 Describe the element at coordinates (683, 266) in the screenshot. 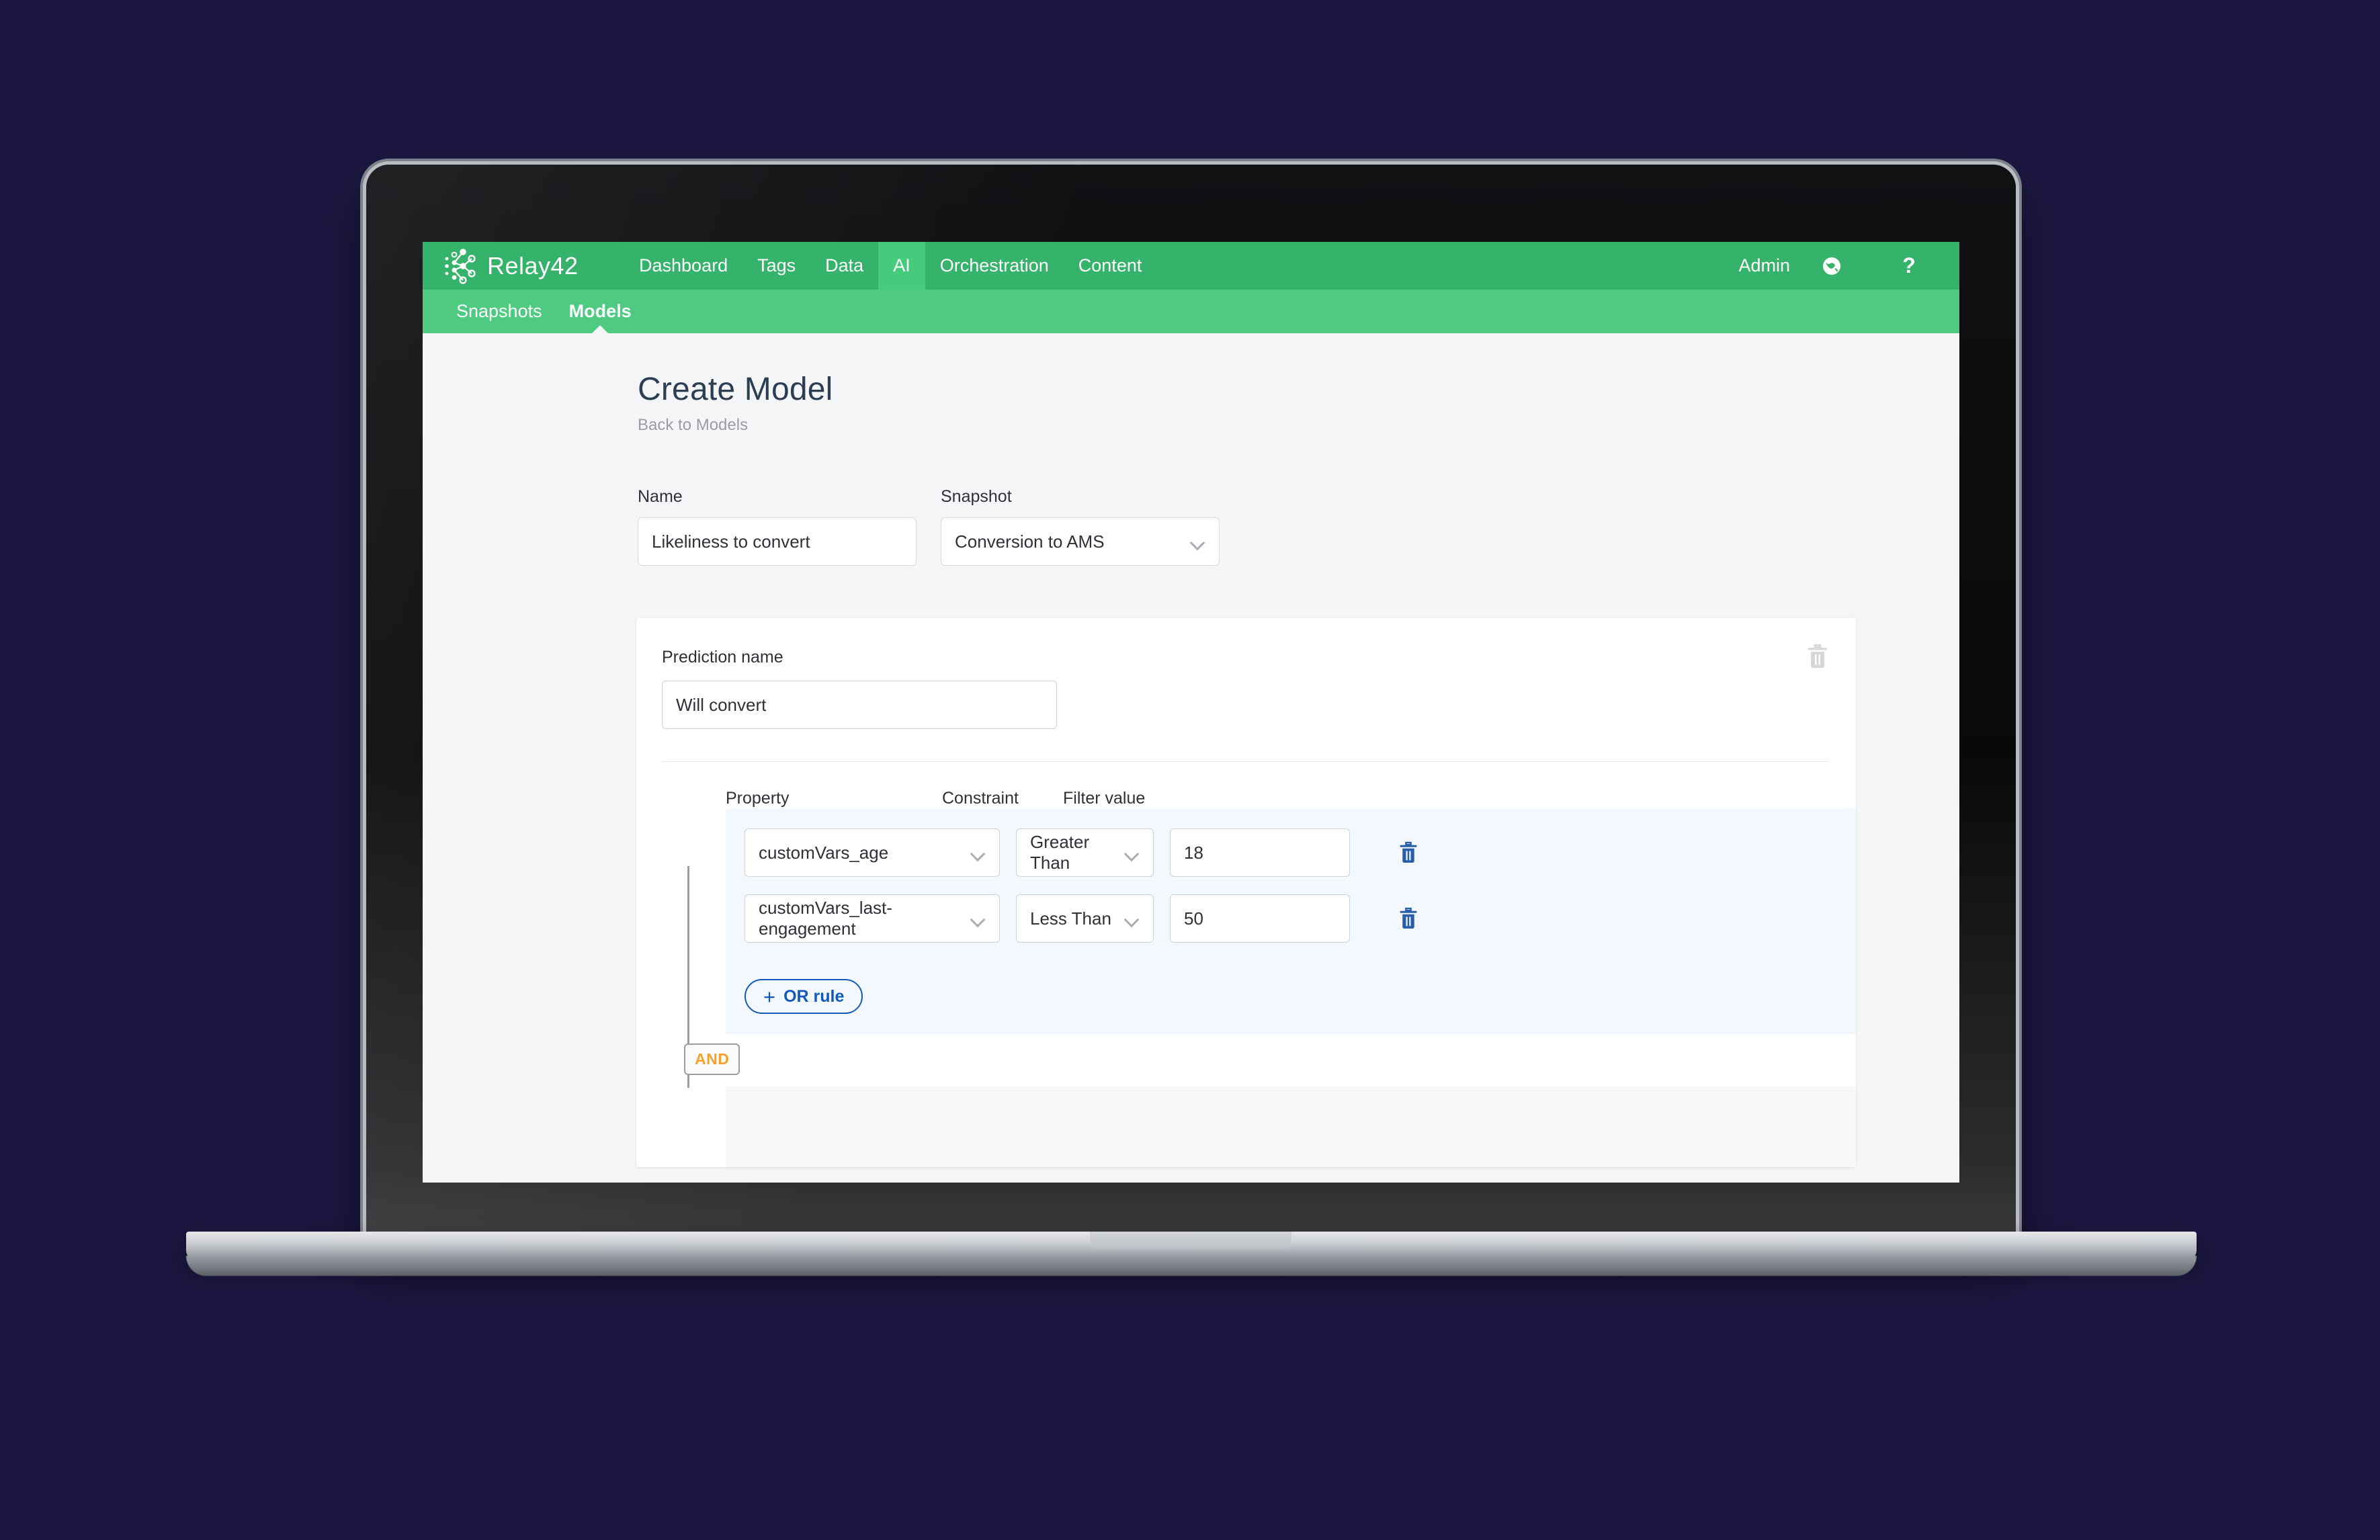

I see `nav-item-dashboard: Dashboard` at that location.